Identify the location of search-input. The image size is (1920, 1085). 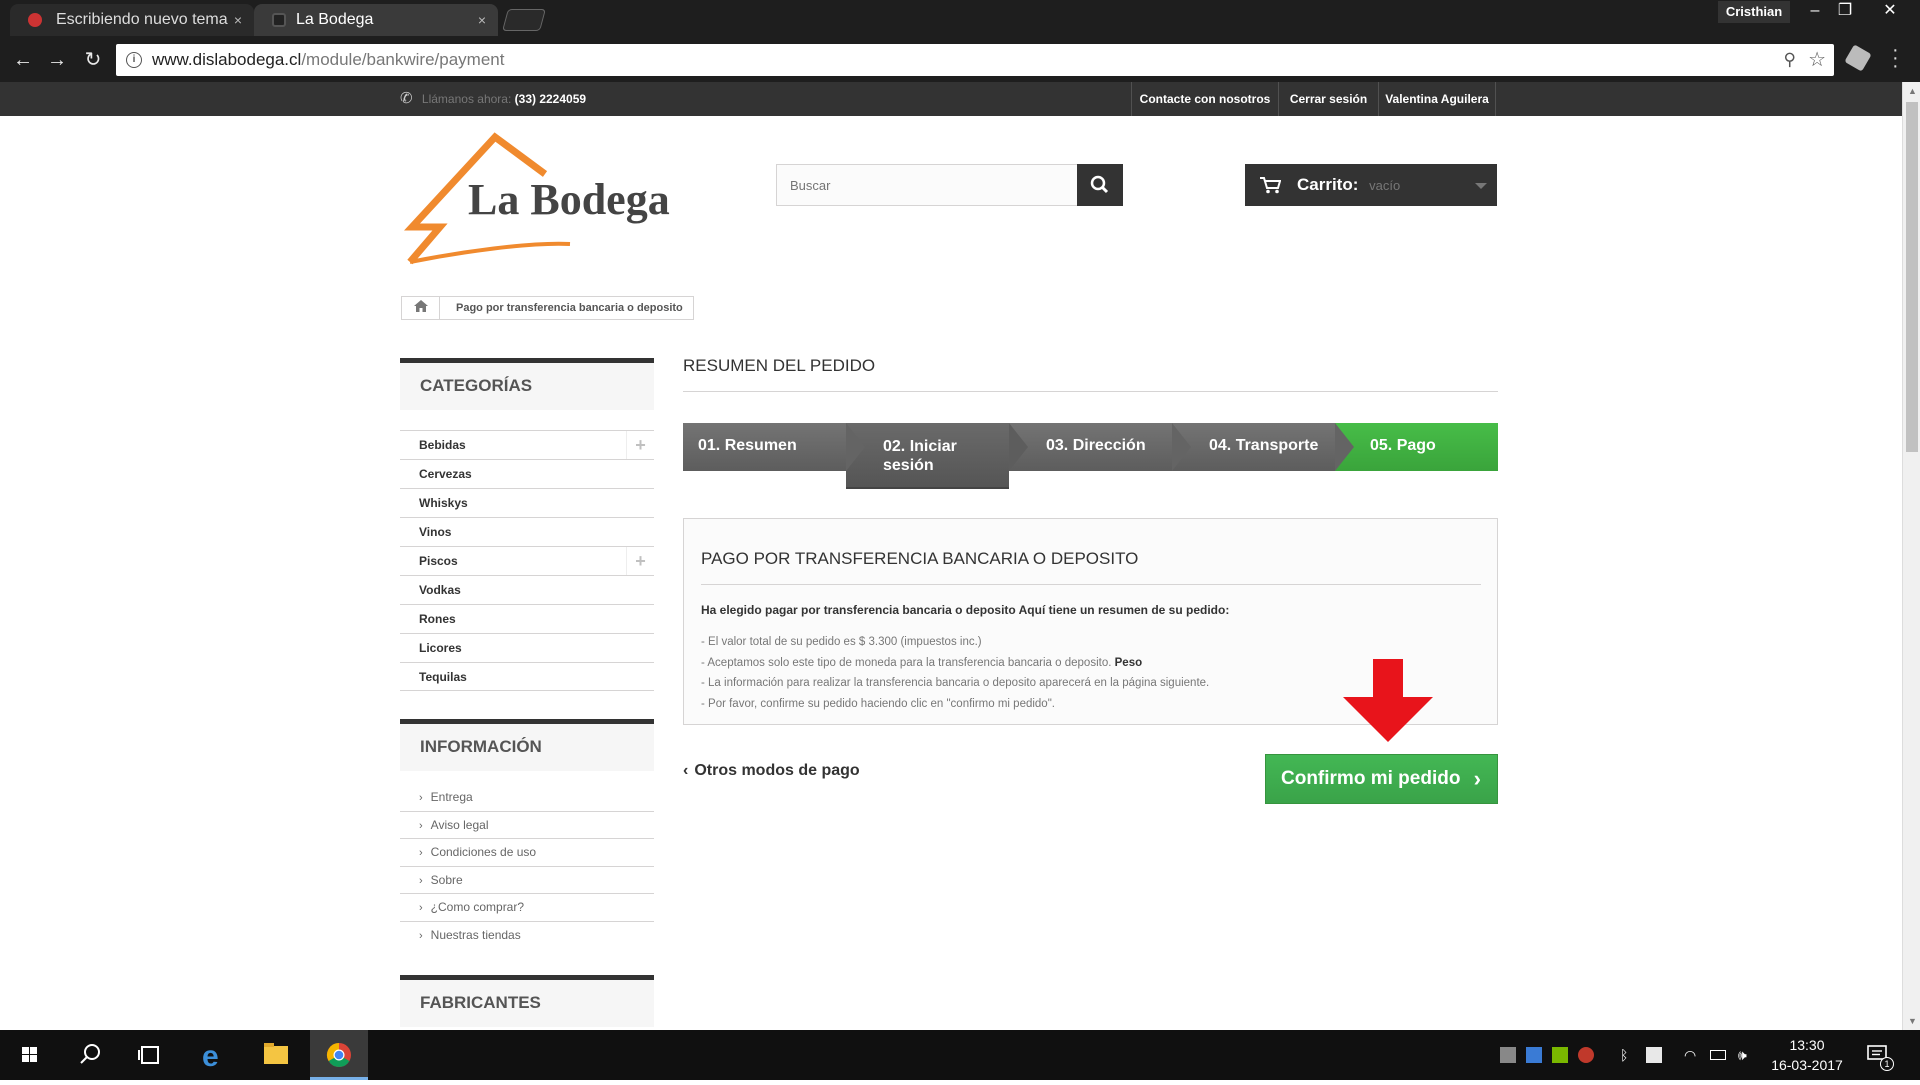
(927, 185).